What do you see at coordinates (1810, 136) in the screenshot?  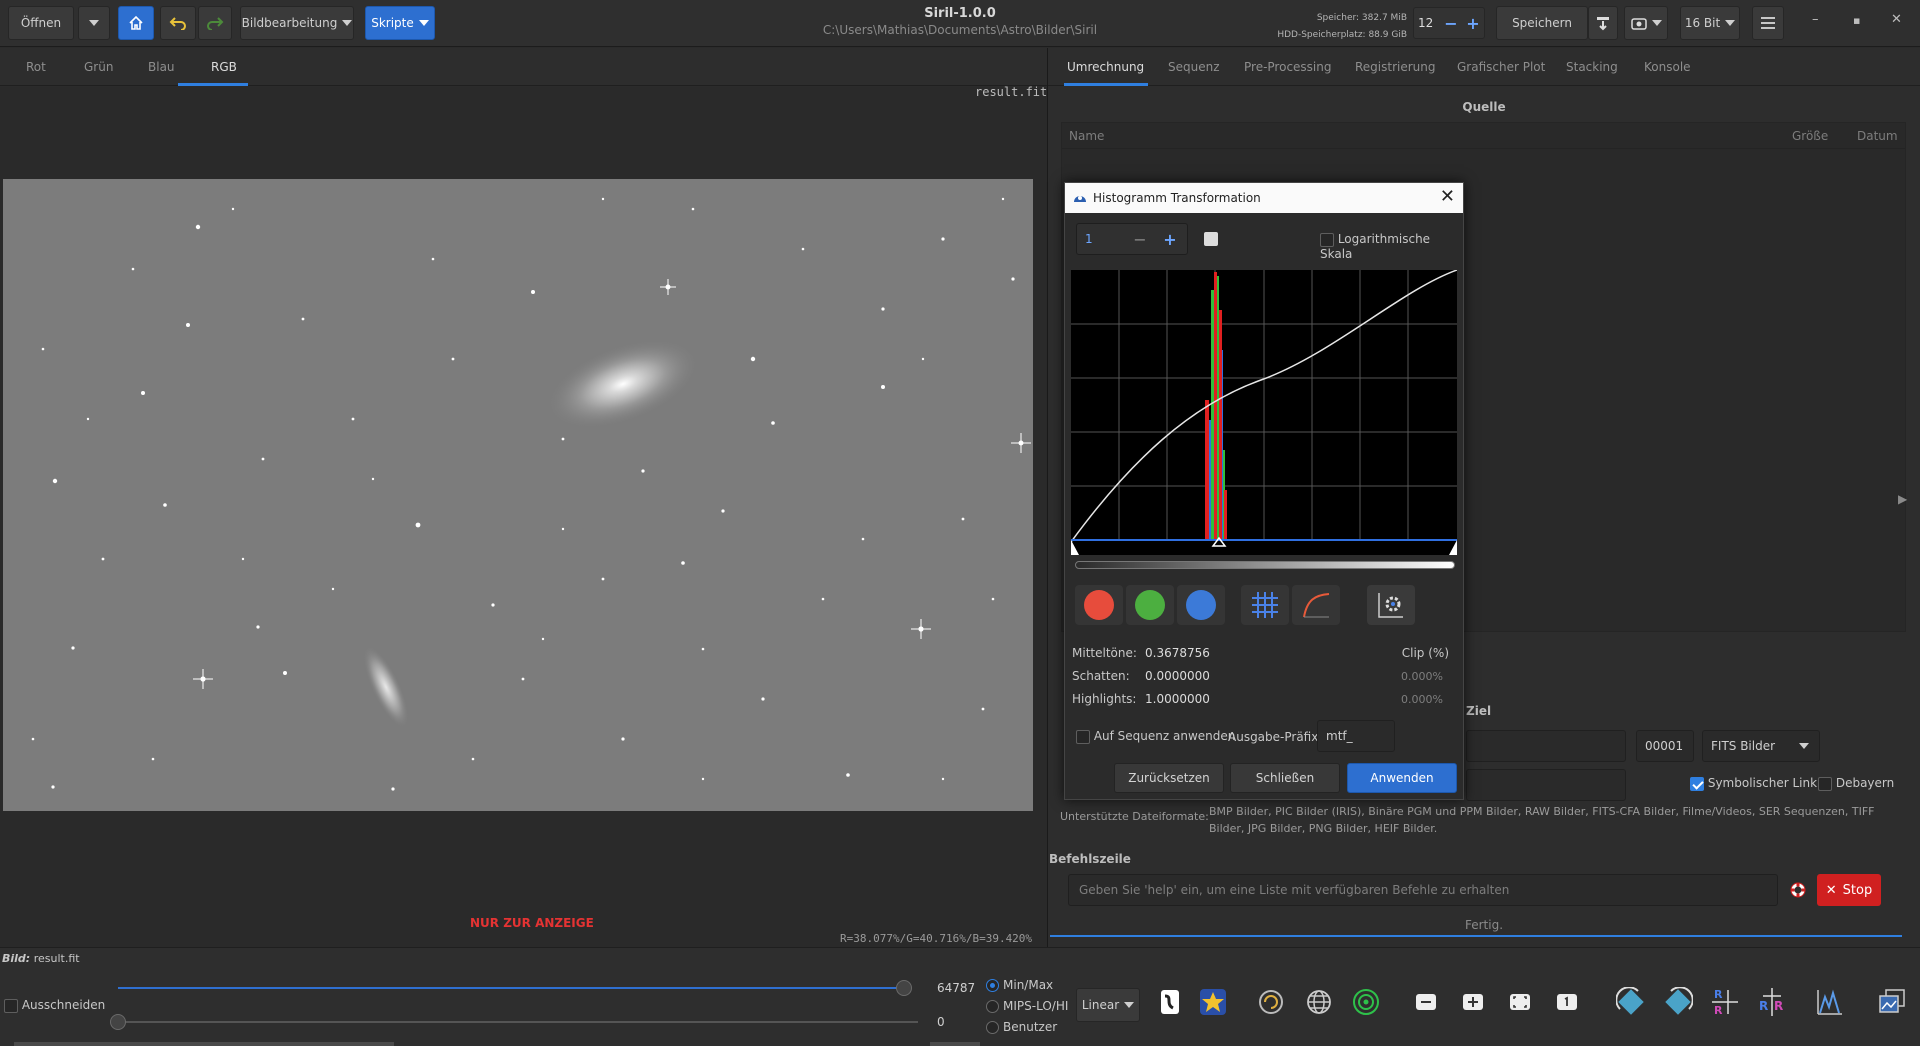 I see `column-size: Größe` at bounding box center [1810, 136].